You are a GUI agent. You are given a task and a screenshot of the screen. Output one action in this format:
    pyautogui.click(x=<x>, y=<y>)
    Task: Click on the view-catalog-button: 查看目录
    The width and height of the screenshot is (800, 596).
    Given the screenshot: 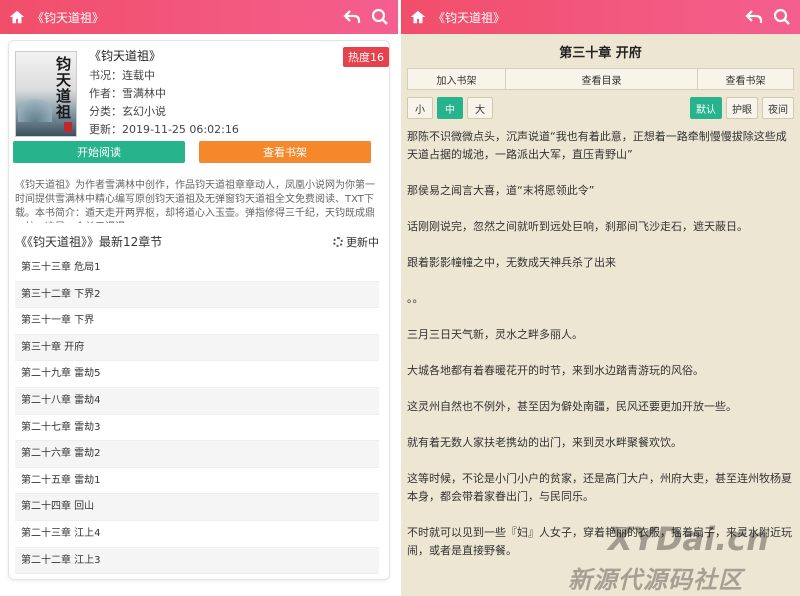 What is the action you would take?
    pyautogui.click(x=602, y=79)
    